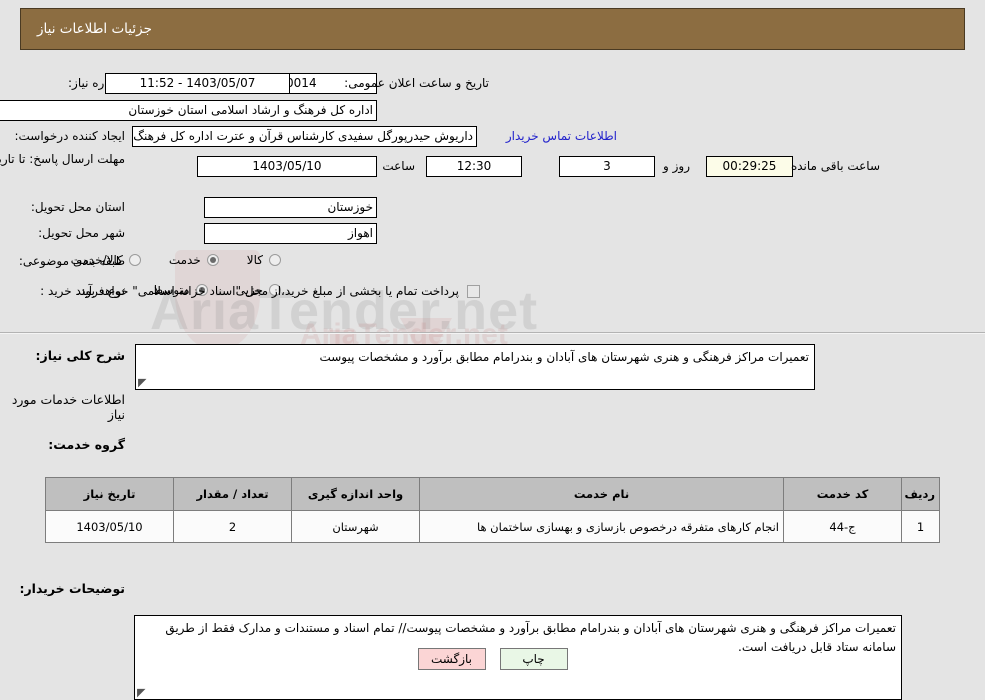 This screenshot has height=700, width=985. Describe the element at coordinates (492, 29) in the screenshot. I see `page-header: جزئیات اطلاعات نیاز` at that location.